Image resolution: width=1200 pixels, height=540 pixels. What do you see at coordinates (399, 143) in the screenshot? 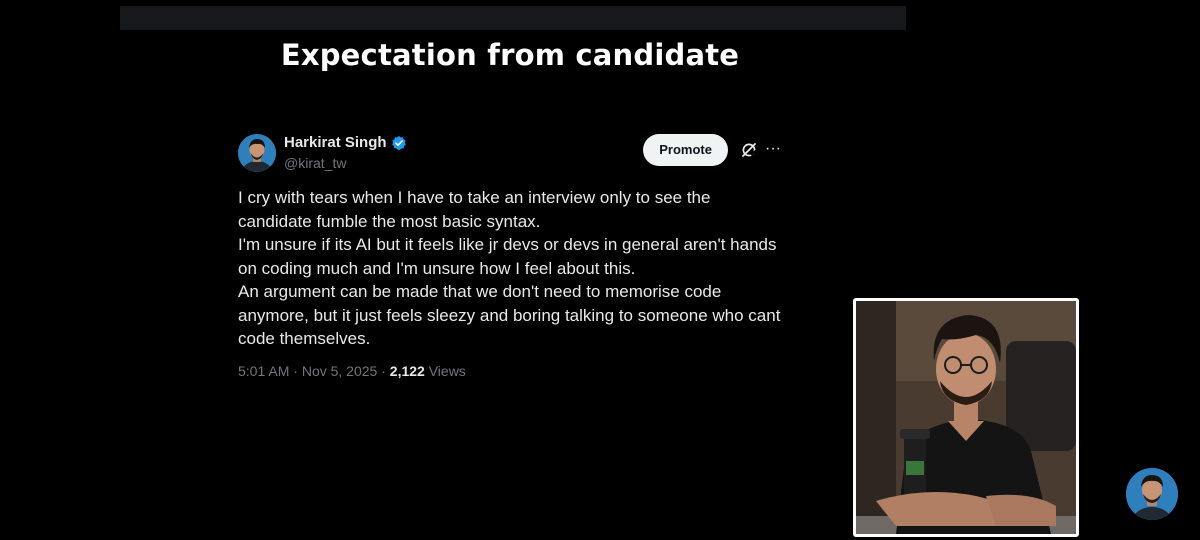
I see `verified-badge-icon` at bounding box center [399, 143].